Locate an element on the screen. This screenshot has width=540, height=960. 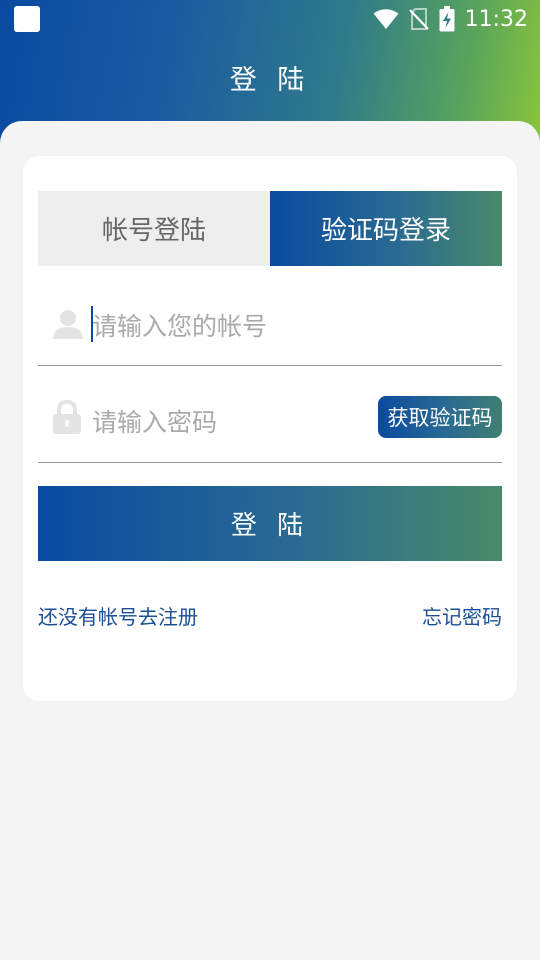
forgot-password-link: 忘记密码 is located at coordinates (462, 615).